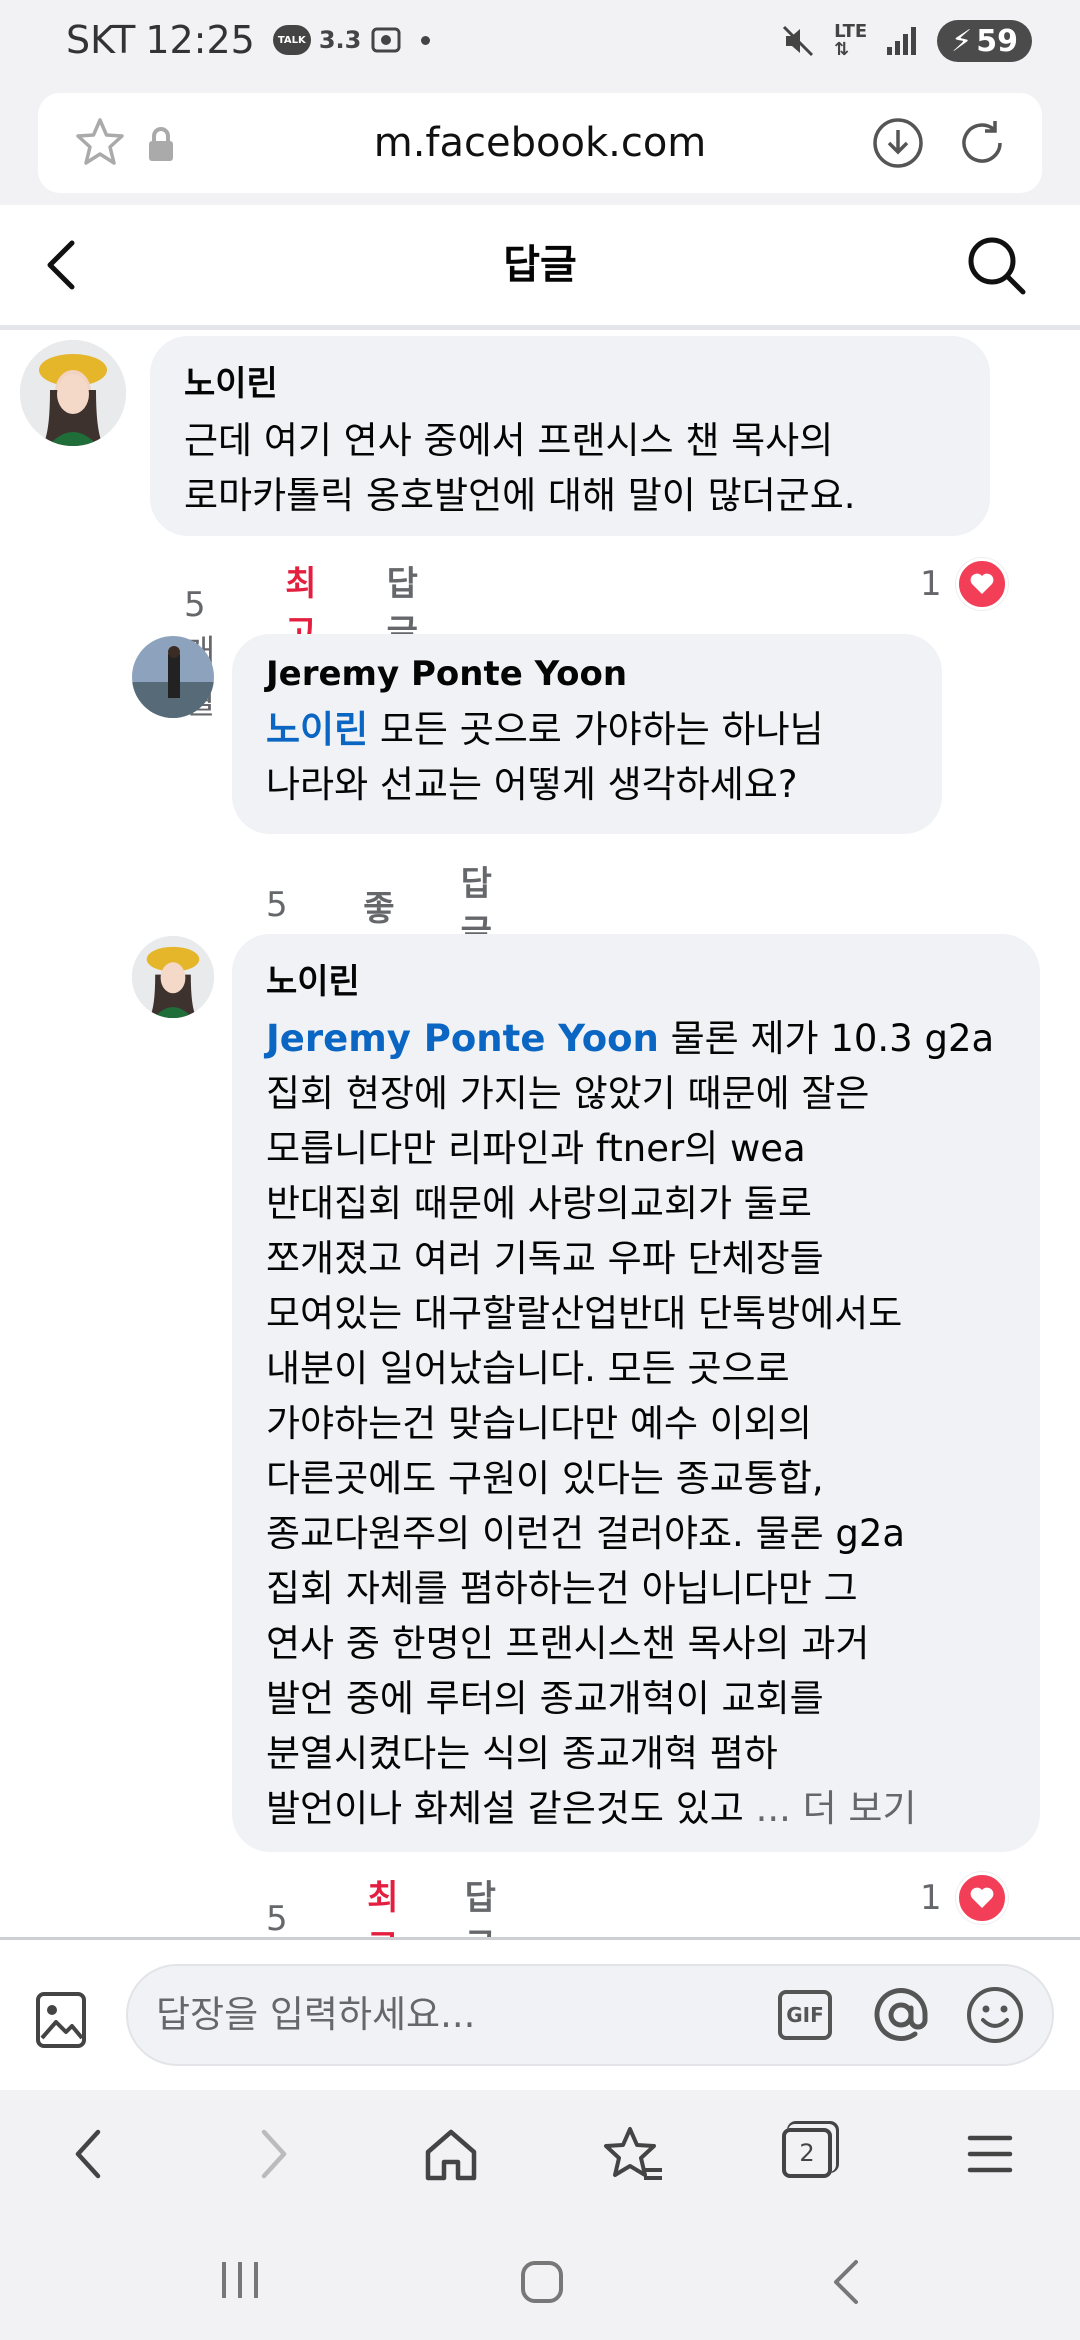 This screenshot has height=2340, width=1080. What do you see at coordinates (995, 2015) in the screenshot?
I see `emoji-icon` at bounding box center [995, 2015].